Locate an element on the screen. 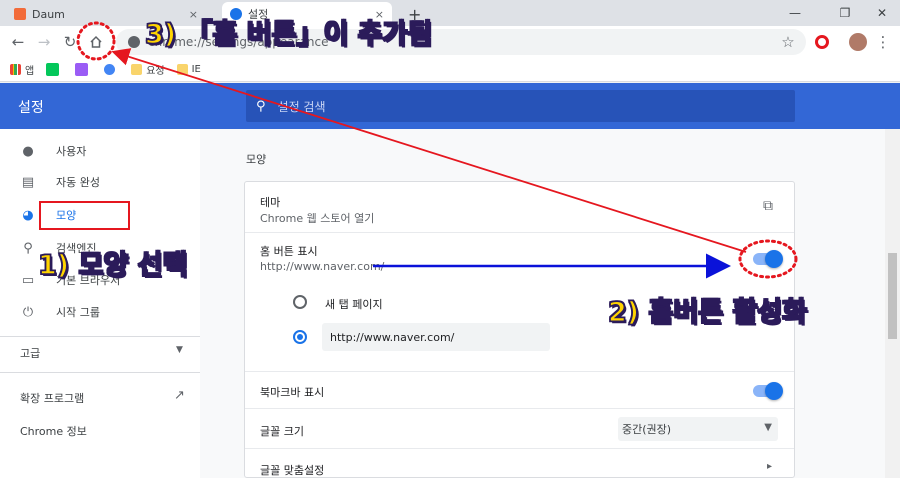 Image resolution: width=900 pixels, height=478 pixels. tab-settings: 설정 × is located at coordinates (307, 14).